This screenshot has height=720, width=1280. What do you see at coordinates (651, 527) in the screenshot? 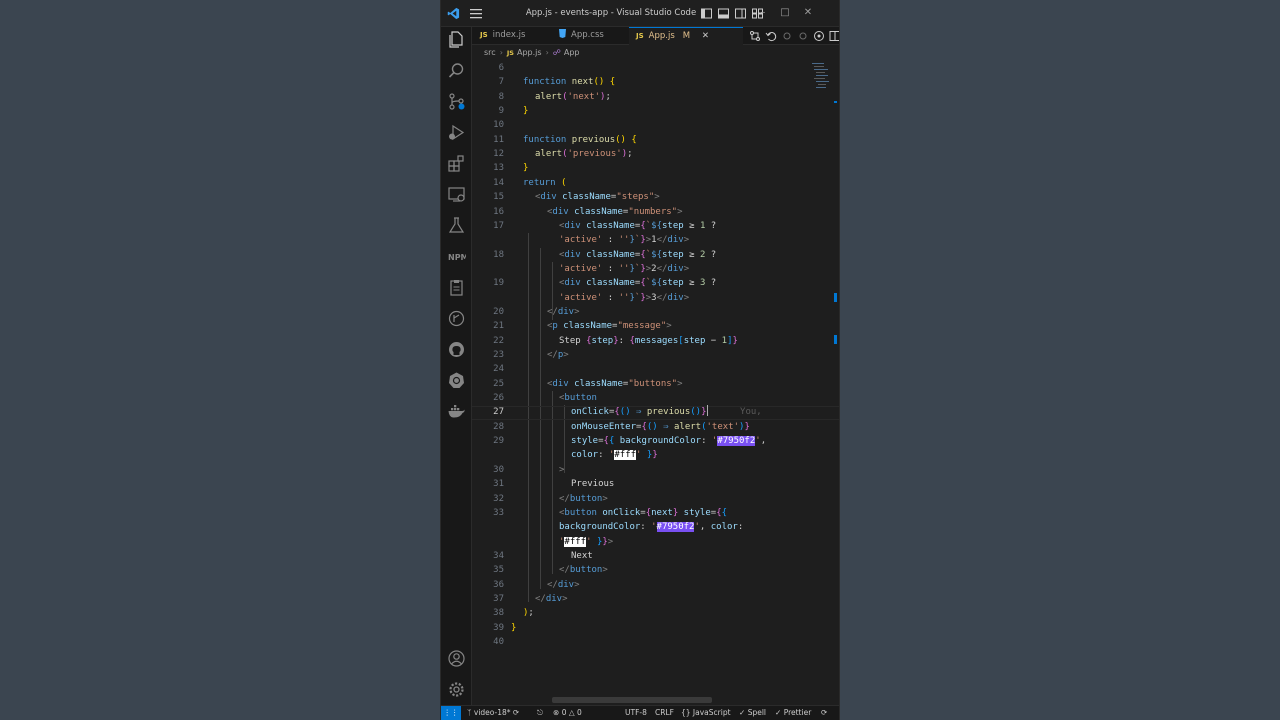
I see `code-line: backgroundColor: '#7950f2', color:` at bounding box center [651, 527].